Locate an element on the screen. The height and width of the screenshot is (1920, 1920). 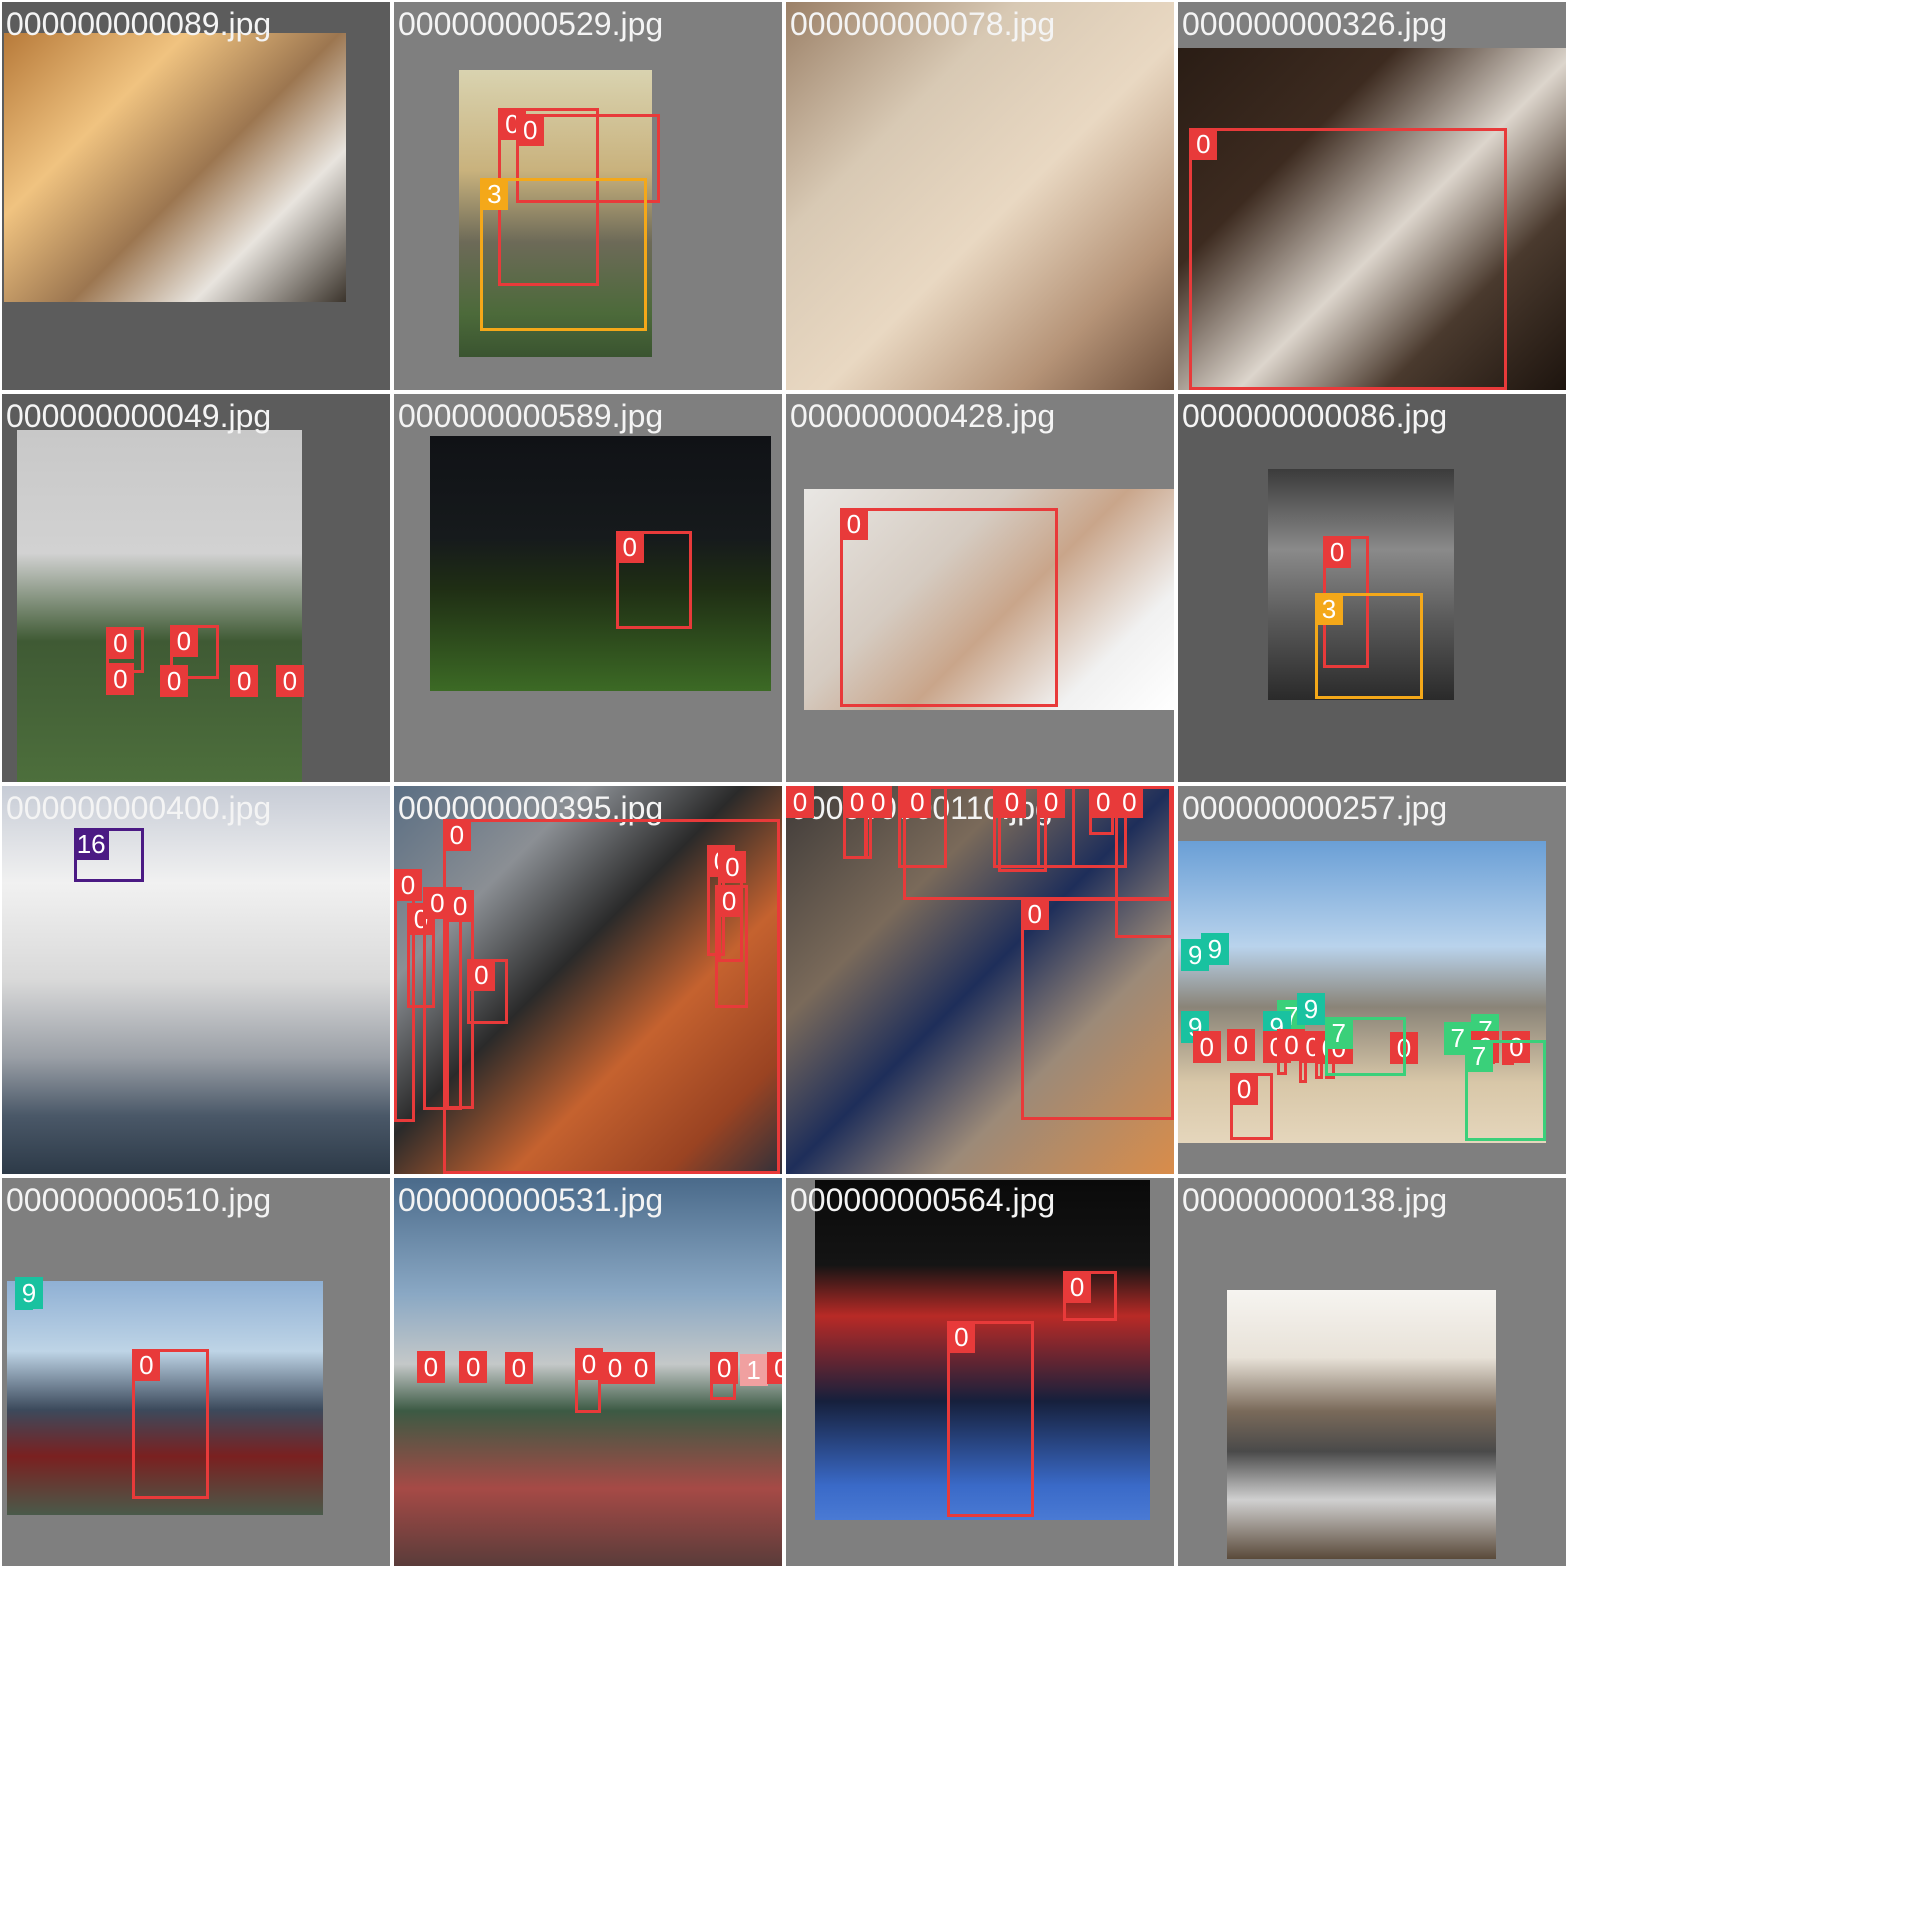
detection-box: 16 is located at coordinates (108, 855).